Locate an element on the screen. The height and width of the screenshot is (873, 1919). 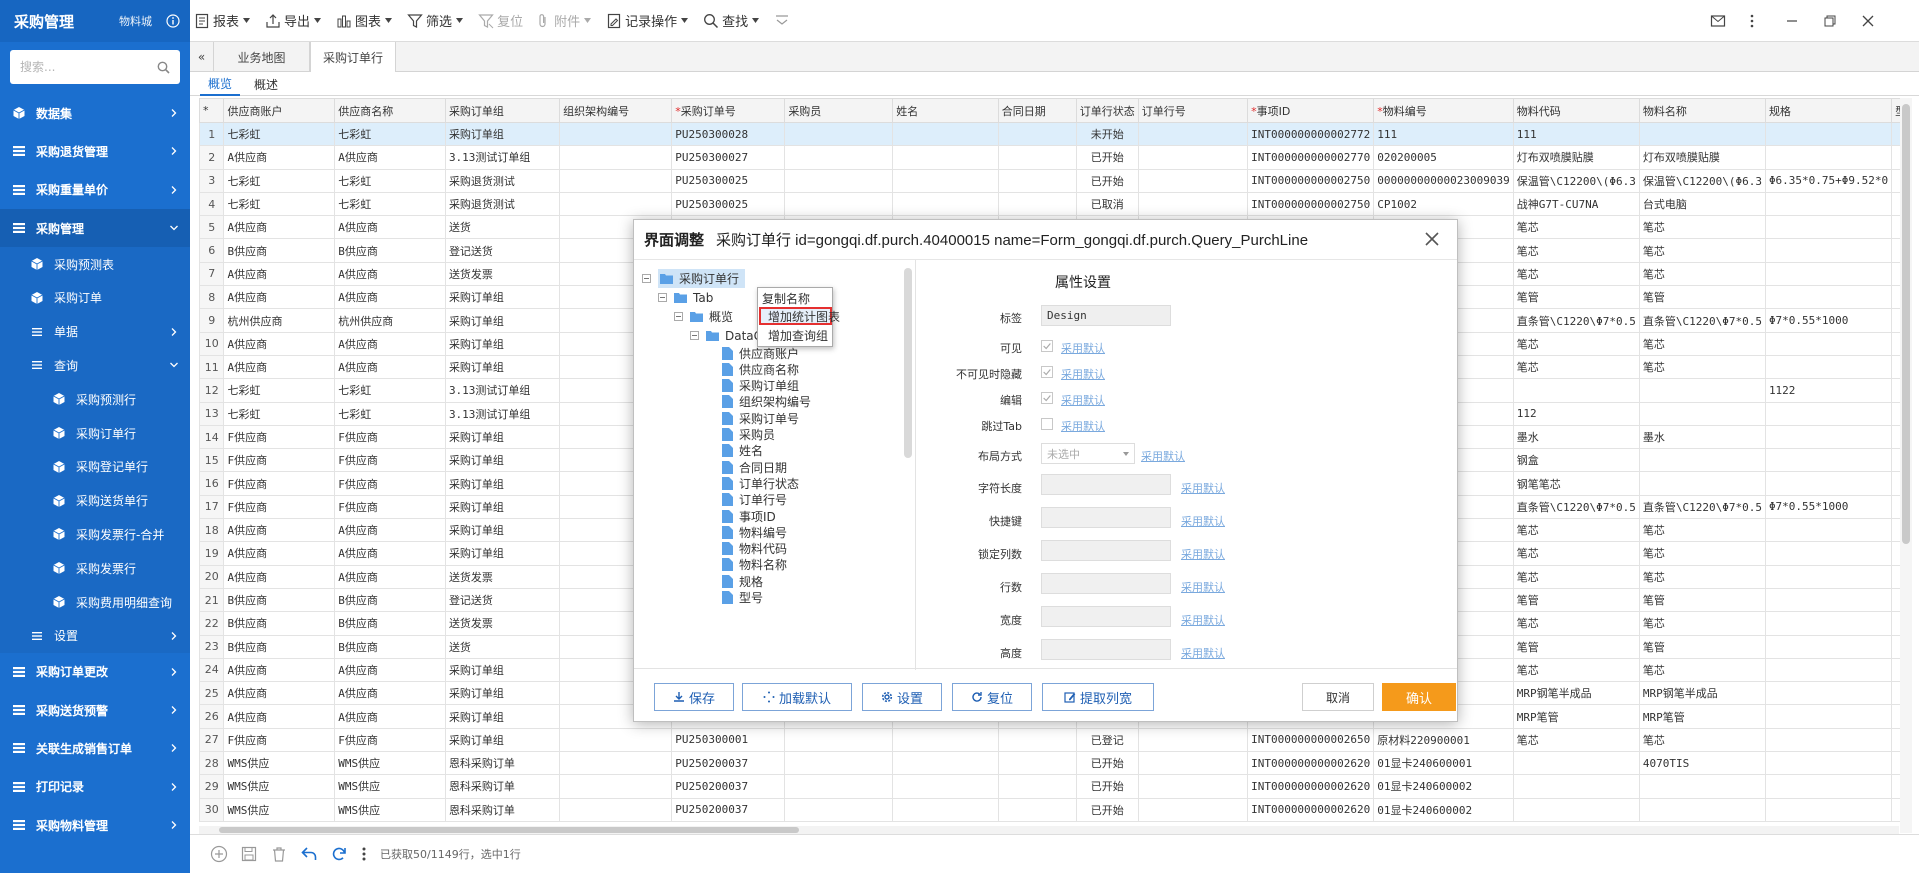
tree-leaf: 物料代码 is located at coordinates (754, 549).